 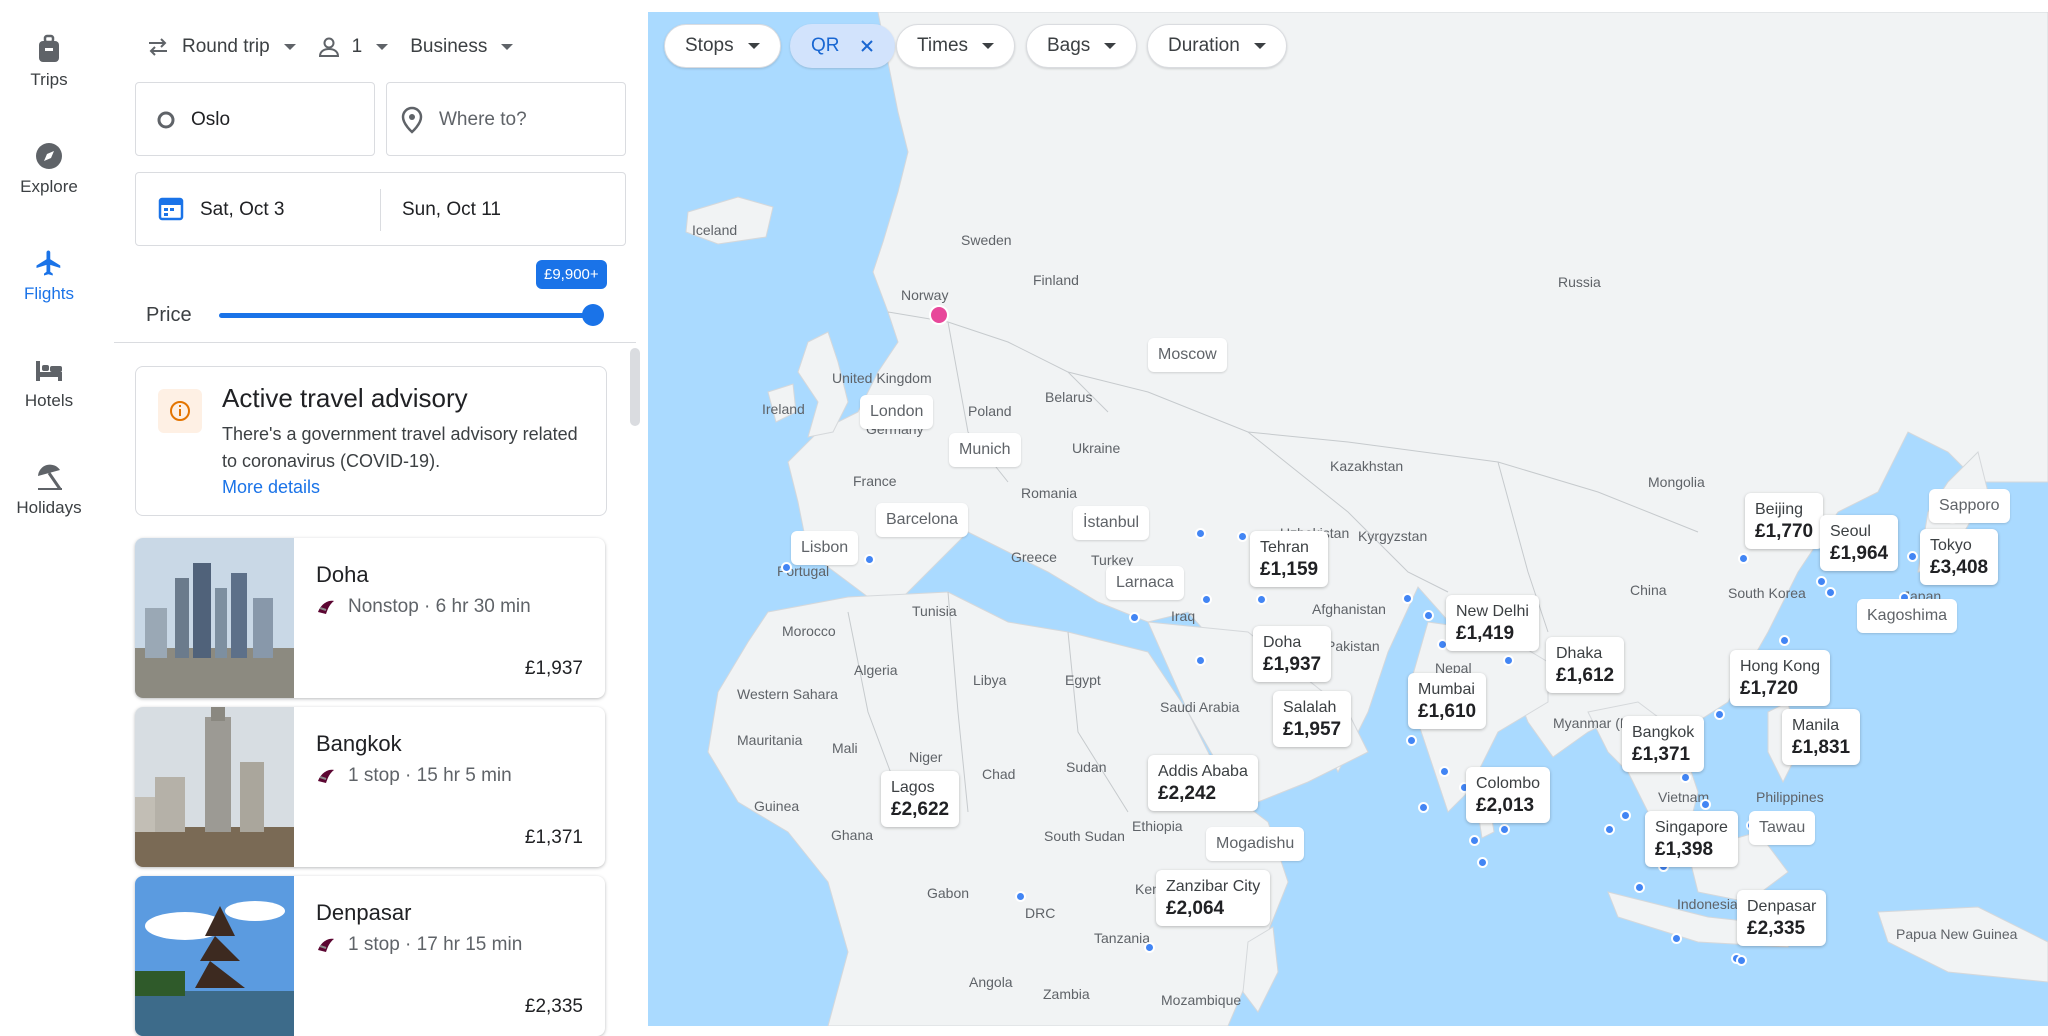 What do you see at coordinates (1195, 908) in the screenshot?
I see `destination-price: £2,064` at bounding box center [1195, 908].